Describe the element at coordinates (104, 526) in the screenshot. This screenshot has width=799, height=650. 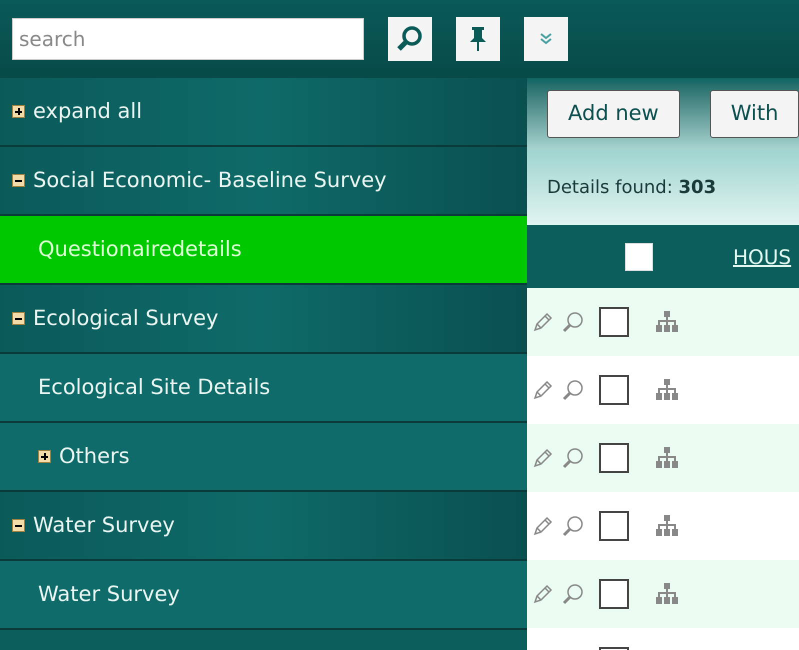
I see `group-label: Water Survey` at that location.